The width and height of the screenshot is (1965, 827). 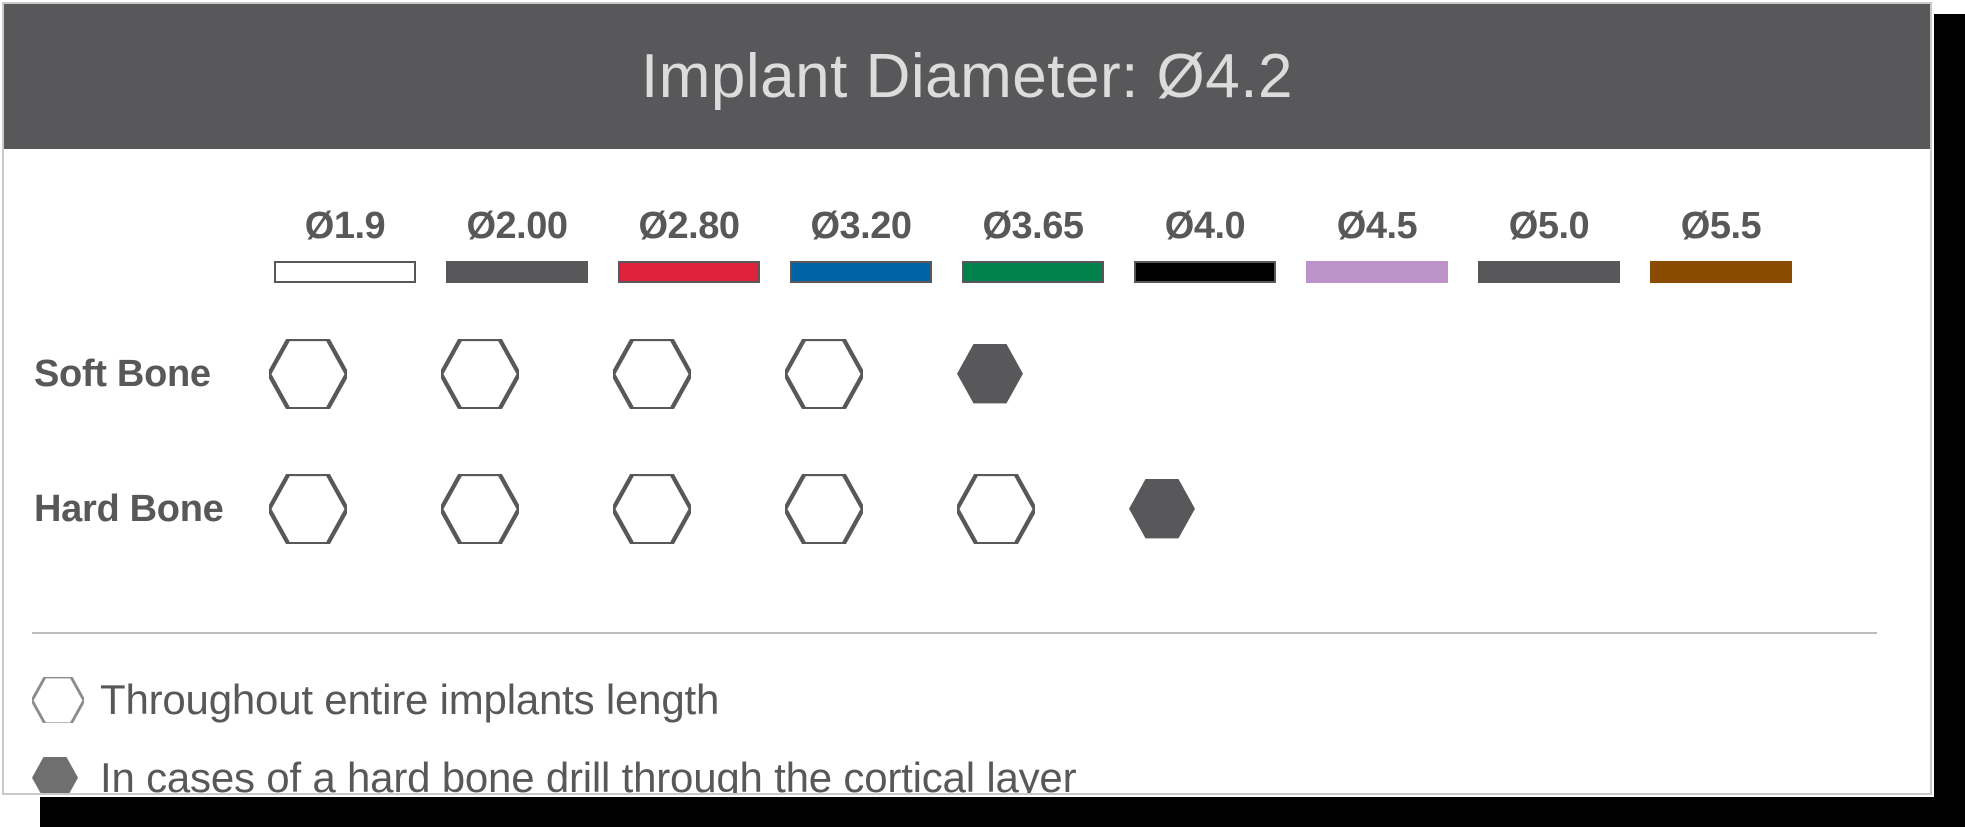 What do you see at coordinates (345, 226) in the screenshot?
I see `column-label: Ø1.9` at bounding box center [345, 226].